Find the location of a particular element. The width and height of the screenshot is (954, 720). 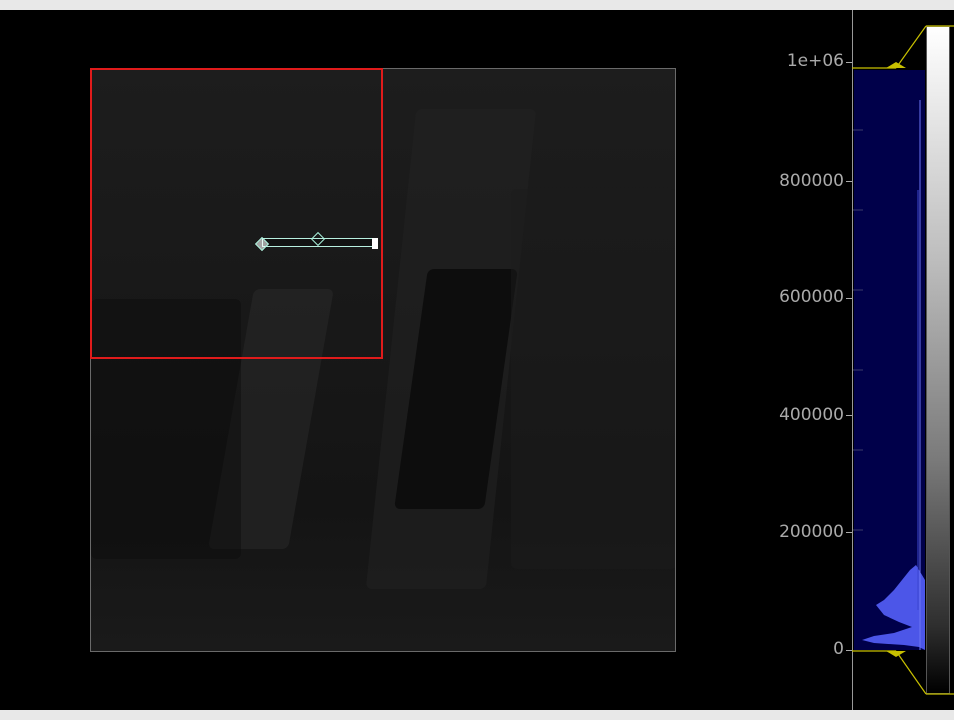

rect-roi is located at coordinates (236, 213).